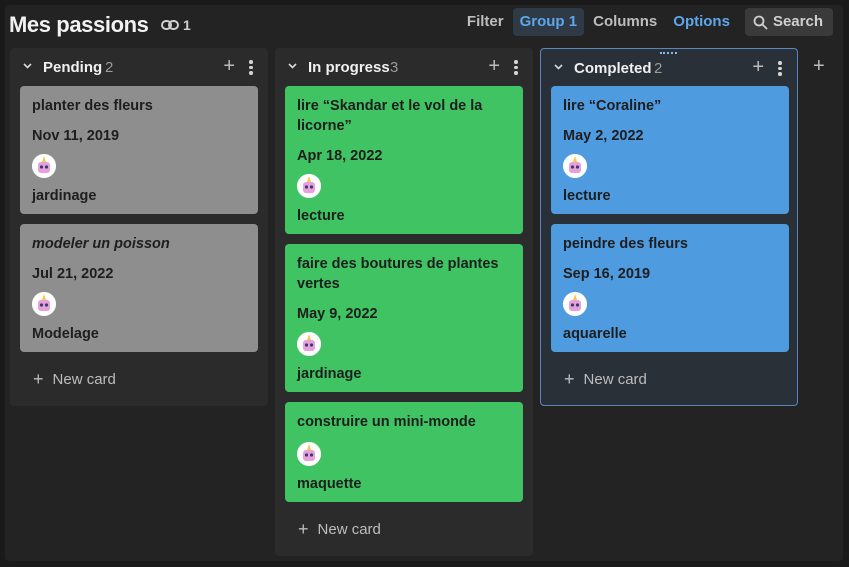  I want to click on columns-button: Columns, so click(625, 22).